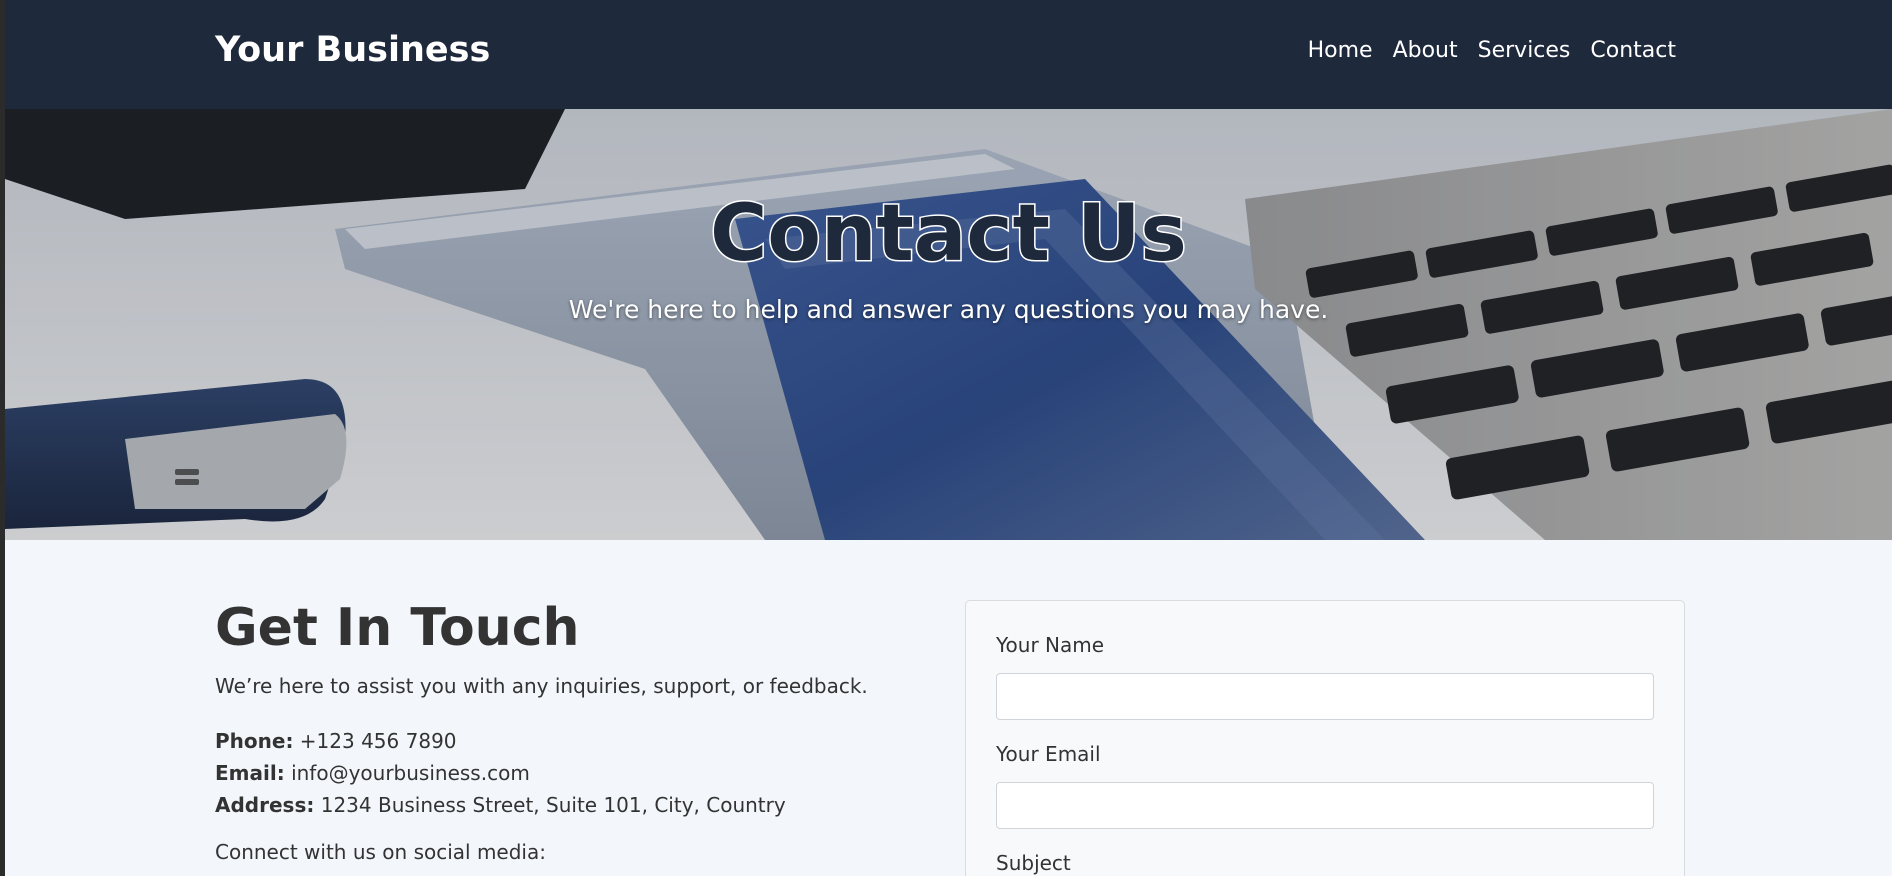  I want to click on nav-link-services: Services, so click(1524, 50).